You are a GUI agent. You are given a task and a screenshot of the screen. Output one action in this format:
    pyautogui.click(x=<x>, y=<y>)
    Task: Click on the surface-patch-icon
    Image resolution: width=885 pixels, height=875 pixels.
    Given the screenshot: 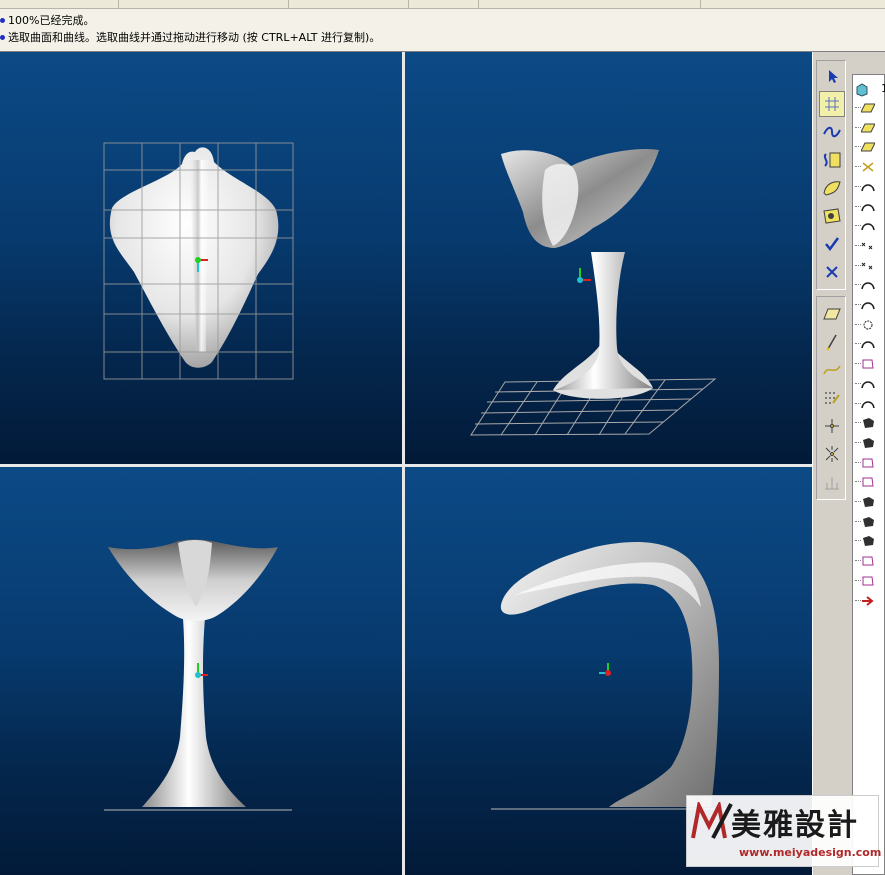 What is the action you would take?
    pyautogui.click(x=832, y=188)
    